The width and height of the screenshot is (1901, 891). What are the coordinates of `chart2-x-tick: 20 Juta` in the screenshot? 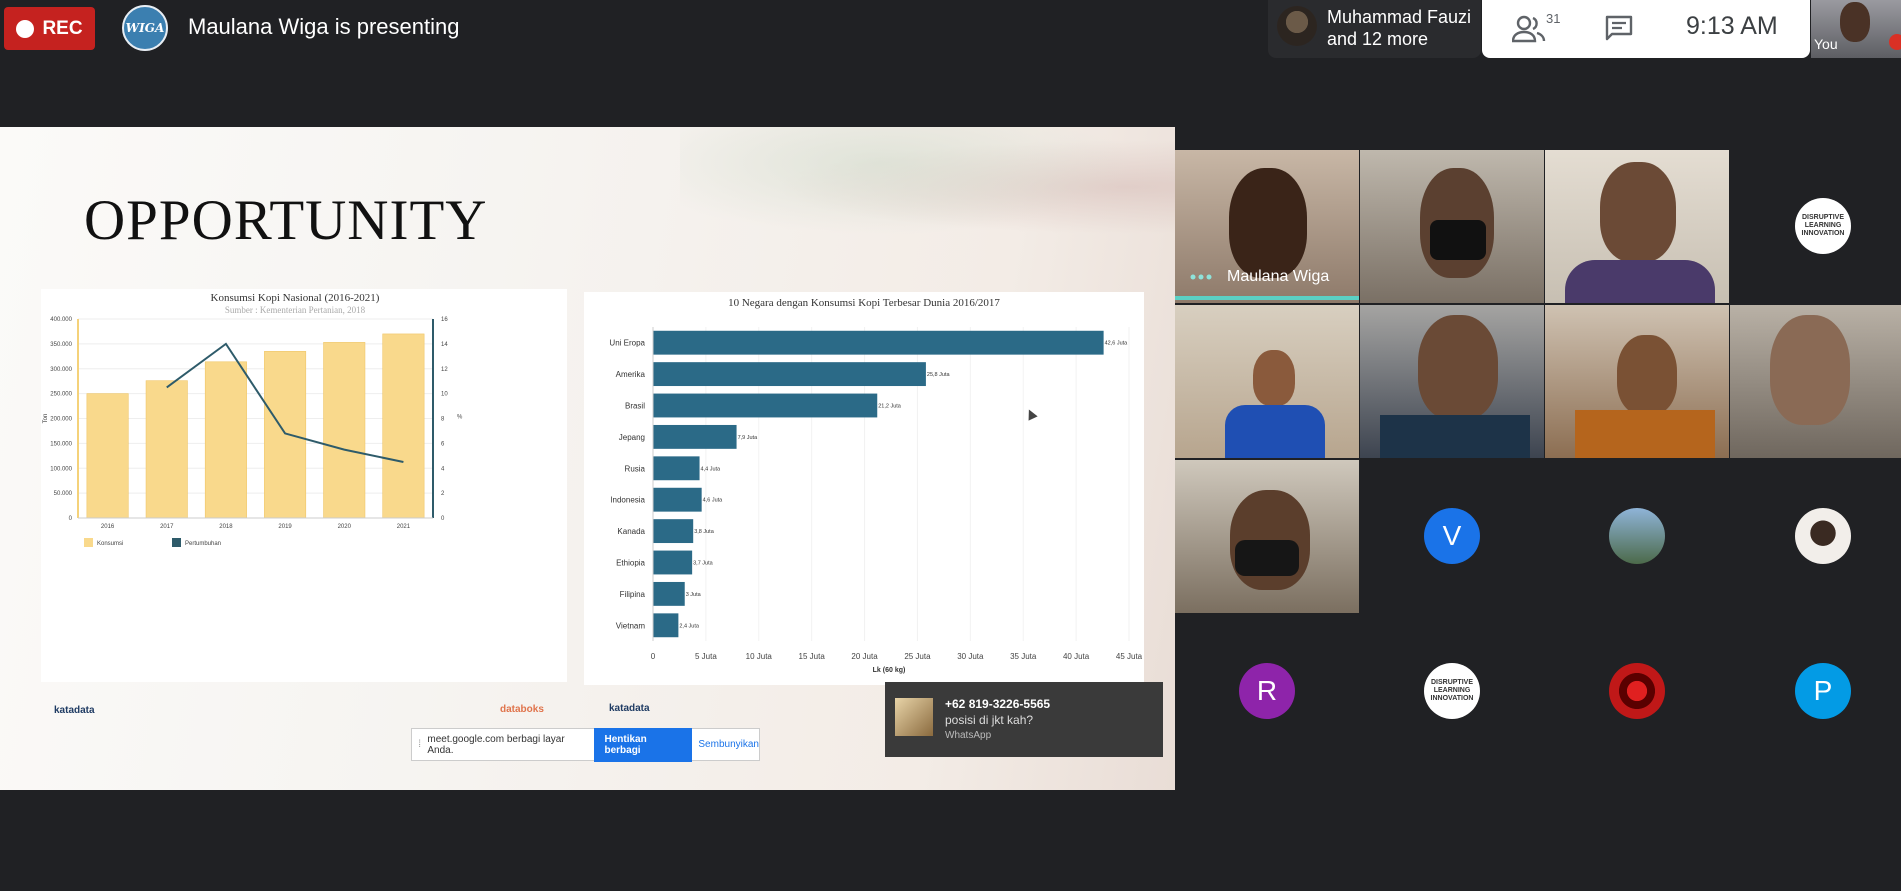 It's located at (864, 656).